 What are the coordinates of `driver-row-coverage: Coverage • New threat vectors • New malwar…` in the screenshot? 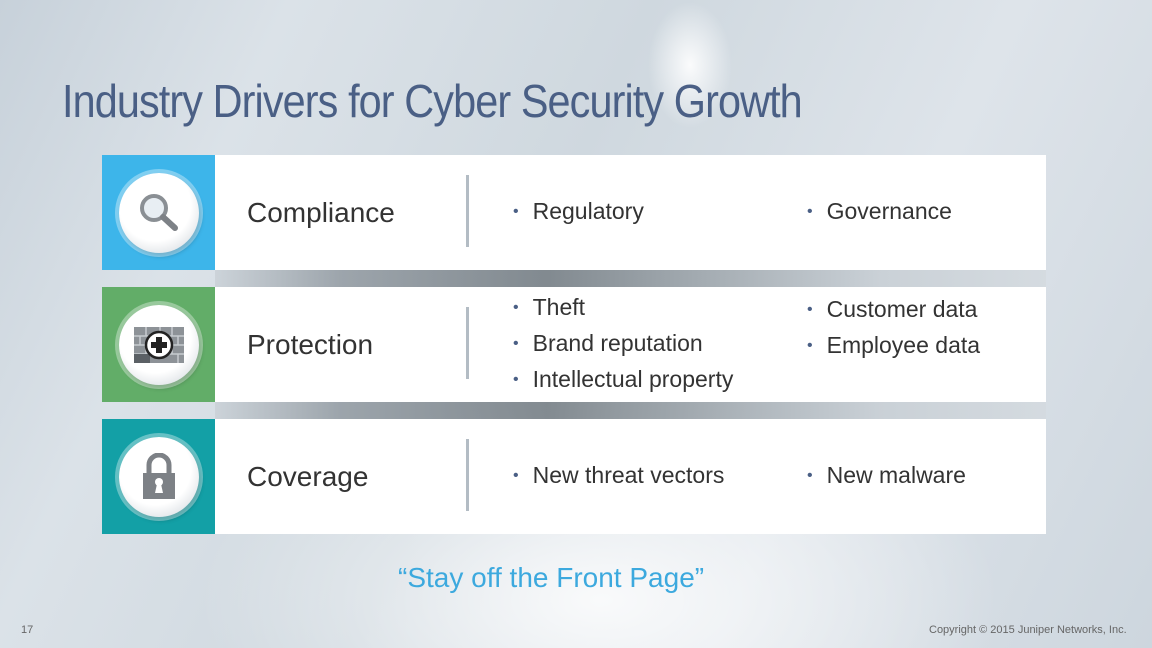 It's located at (574, 476).